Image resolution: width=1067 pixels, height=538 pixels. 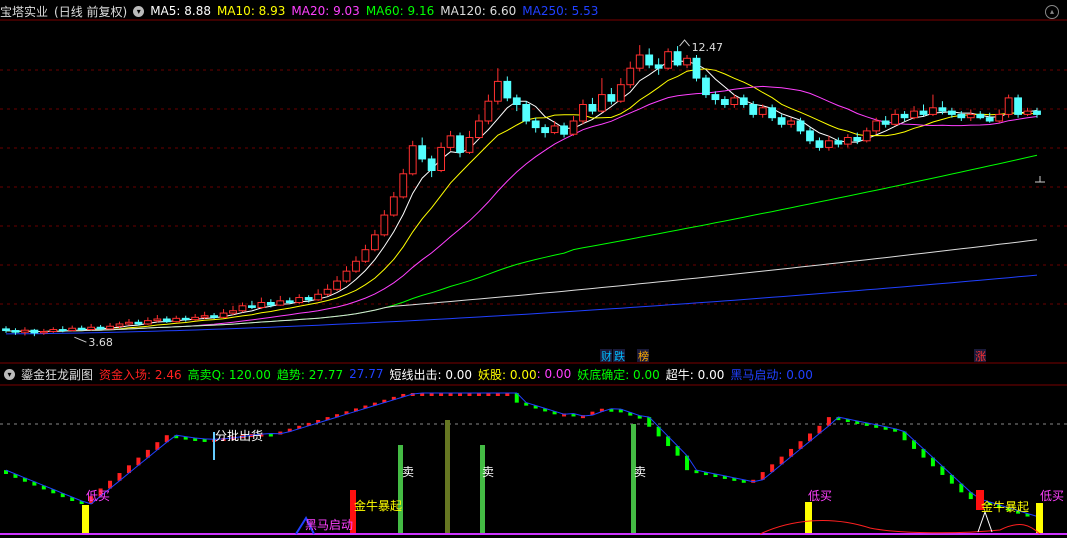 What do you see at coordinates (91, 11) in the screenshot?
I see `chart-mode: (日线 前复权)` at bounding box center [91, 11].